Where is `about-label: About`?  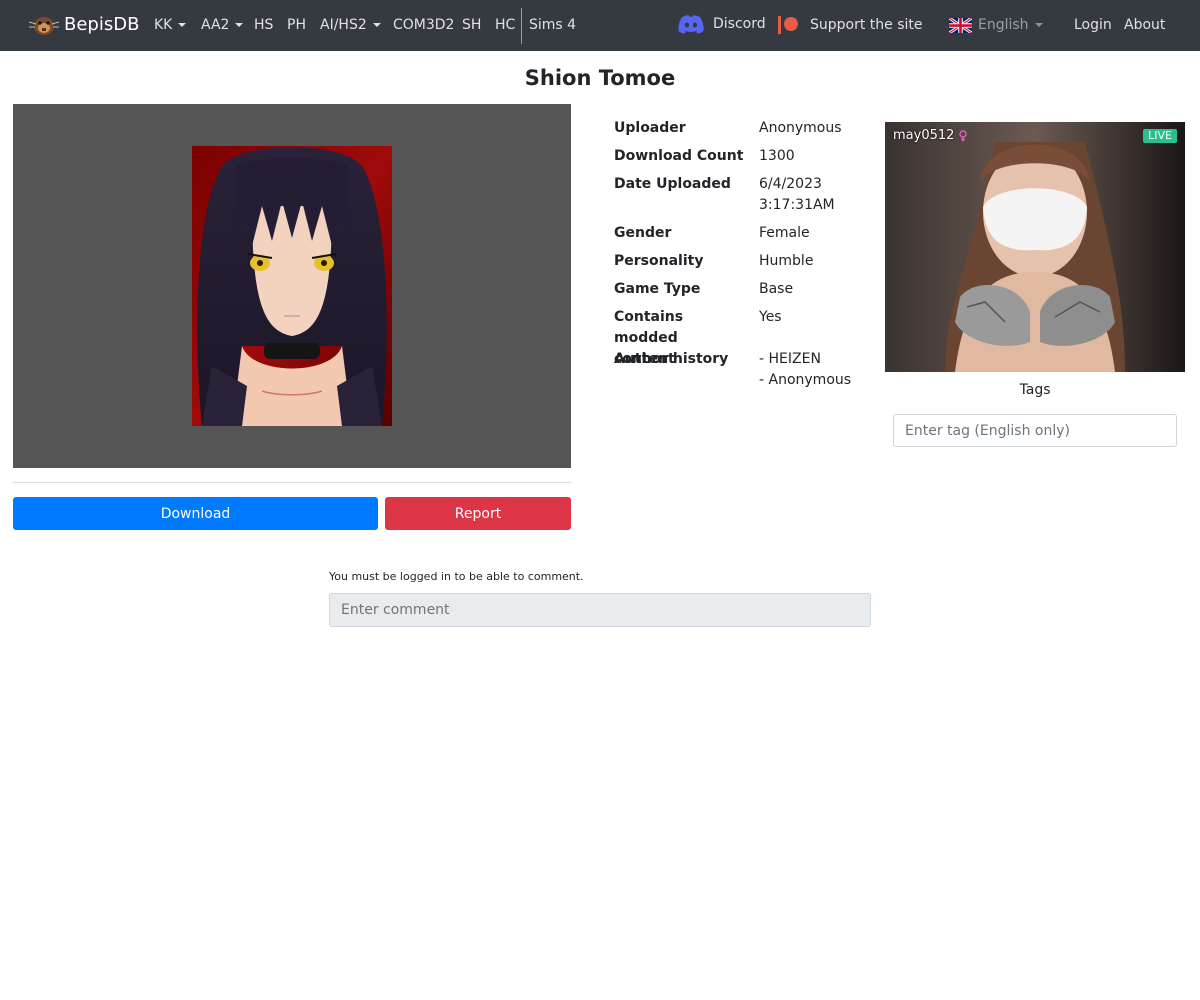
about-label: About is located at coordinates (1145, 25).